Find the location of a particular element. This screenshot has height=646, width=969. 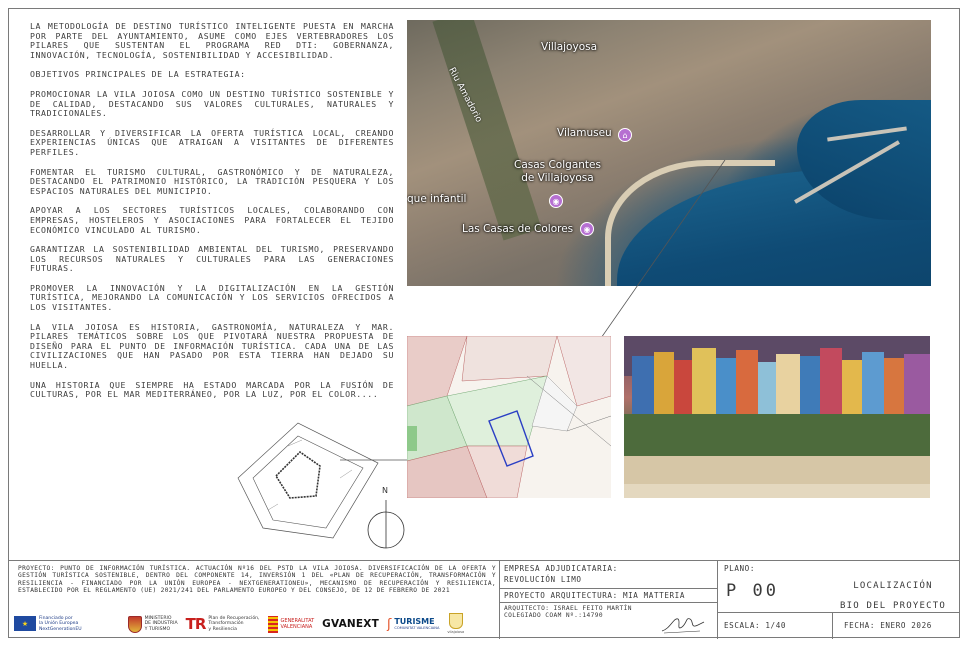

turisme-logo: ʃ TURISME COMUNITAT VALENCIANA is located at coordinates (413, 624).